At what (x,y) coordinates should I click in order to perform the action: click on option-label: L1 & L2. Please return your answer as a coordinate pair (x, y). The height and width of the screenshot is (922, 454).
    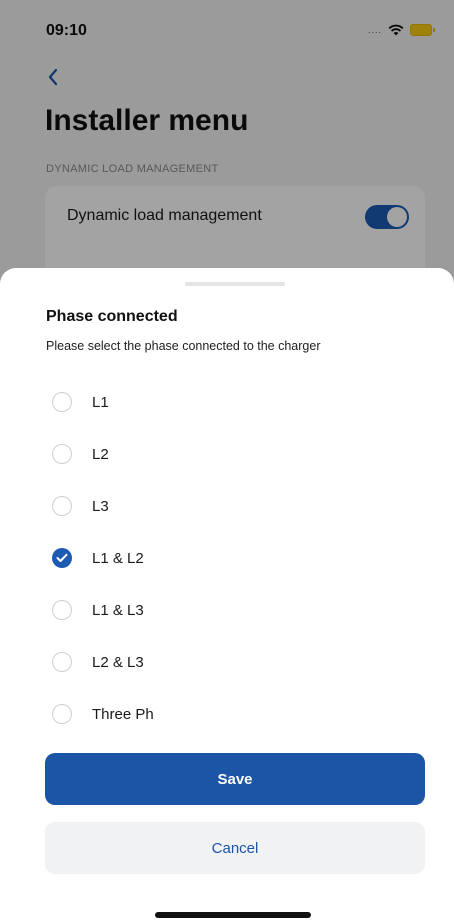
    Looking at the image, I should click on (118, 558).